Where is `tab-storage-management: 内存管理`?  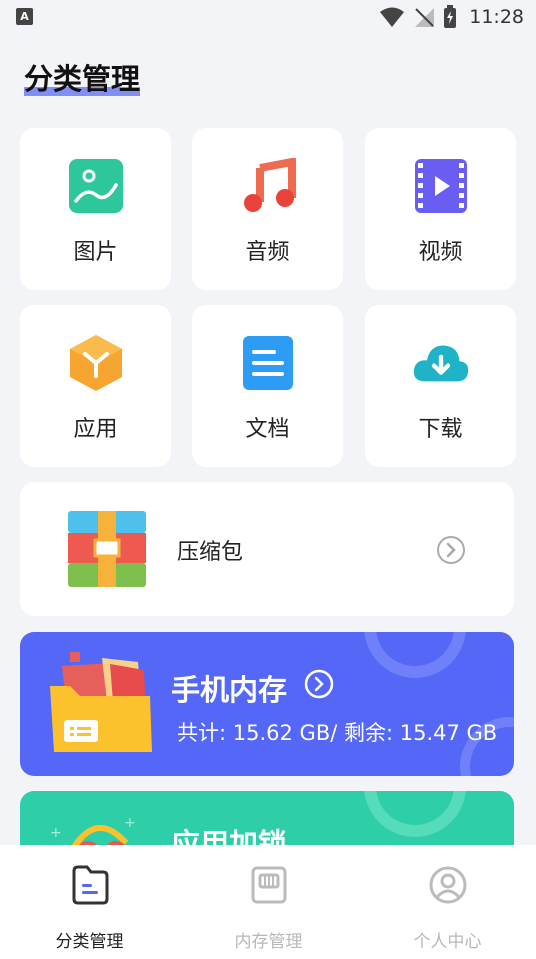
tab-storage-management: 内存管理 is located at coordinates (268, 902).